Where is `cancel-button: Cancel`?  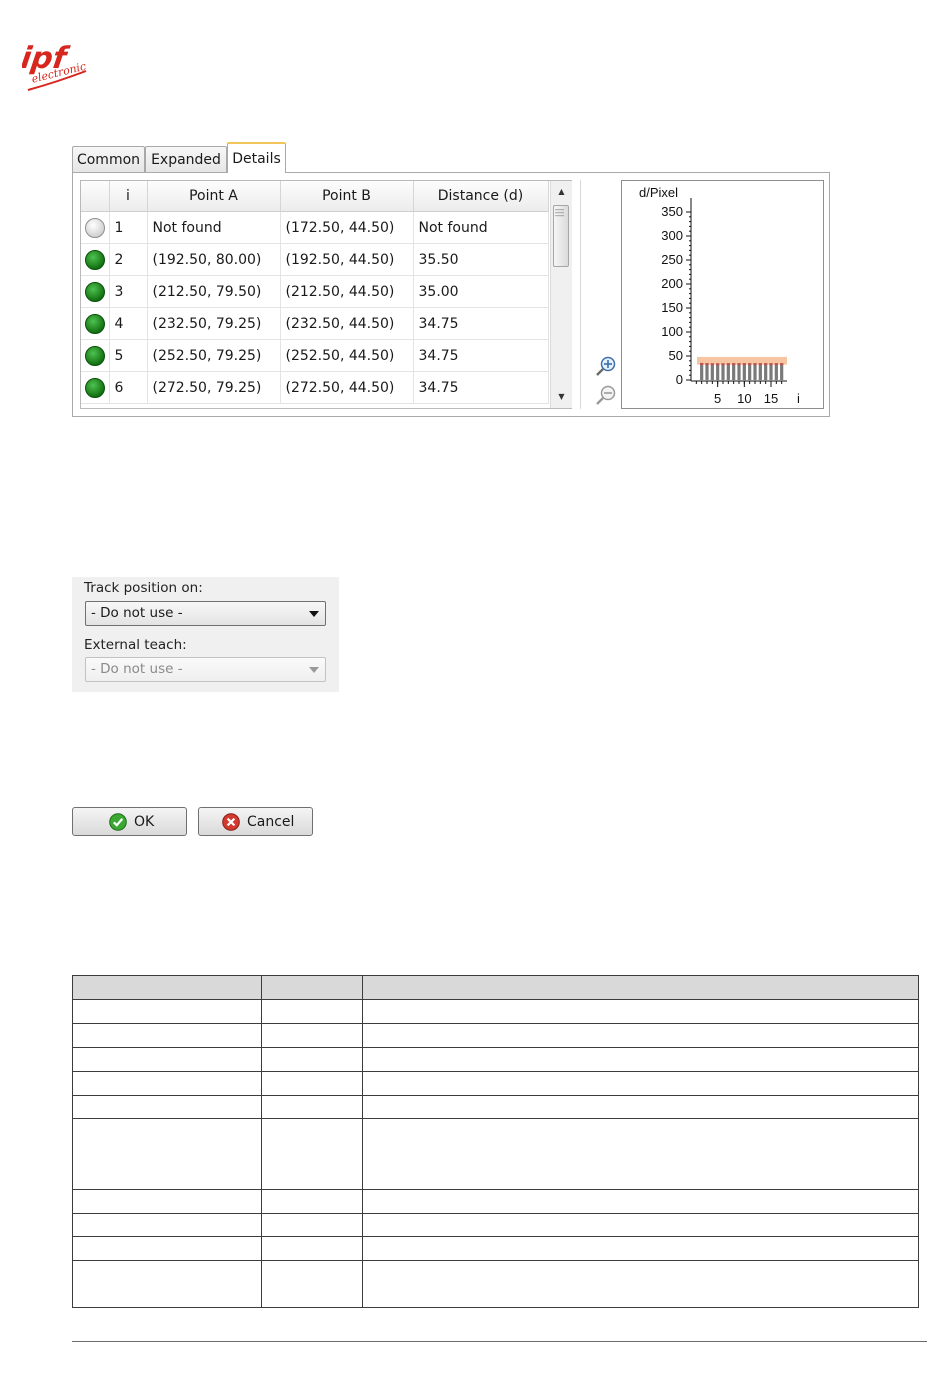
cancel-button: Cancel is located at coordinates (255, 821).